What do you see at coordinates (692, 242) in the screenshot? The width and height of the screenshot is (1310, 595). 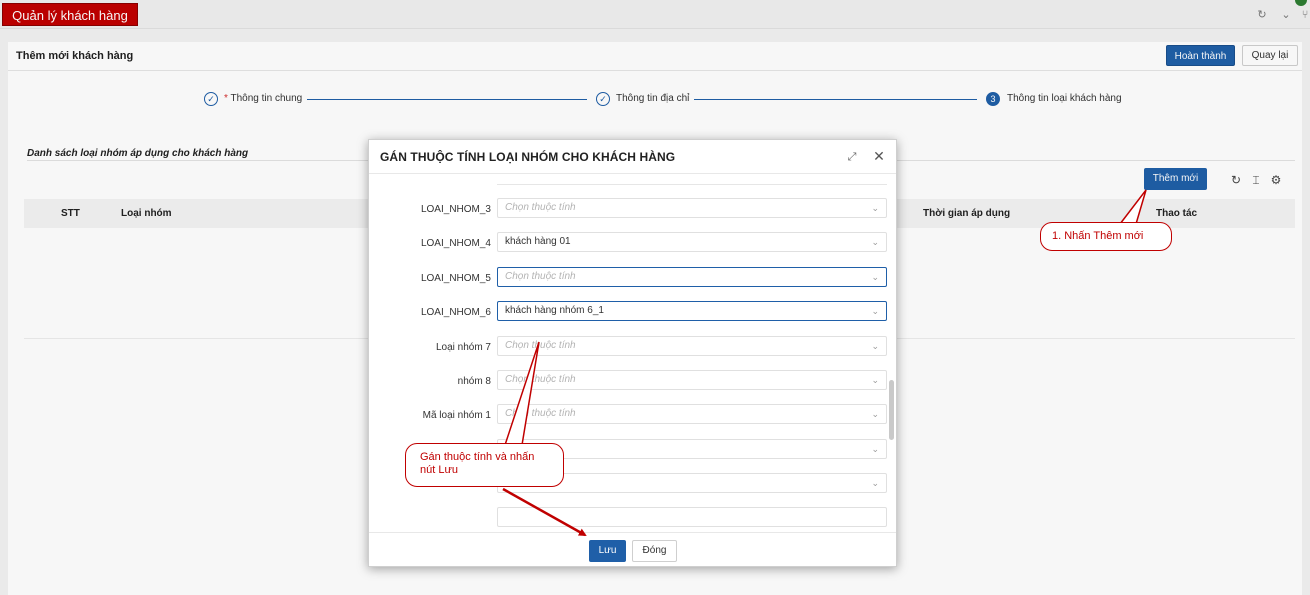 I see `select-loai-nhom-4: khách hàng 01 ⌄` at bounding box center [692, 242].